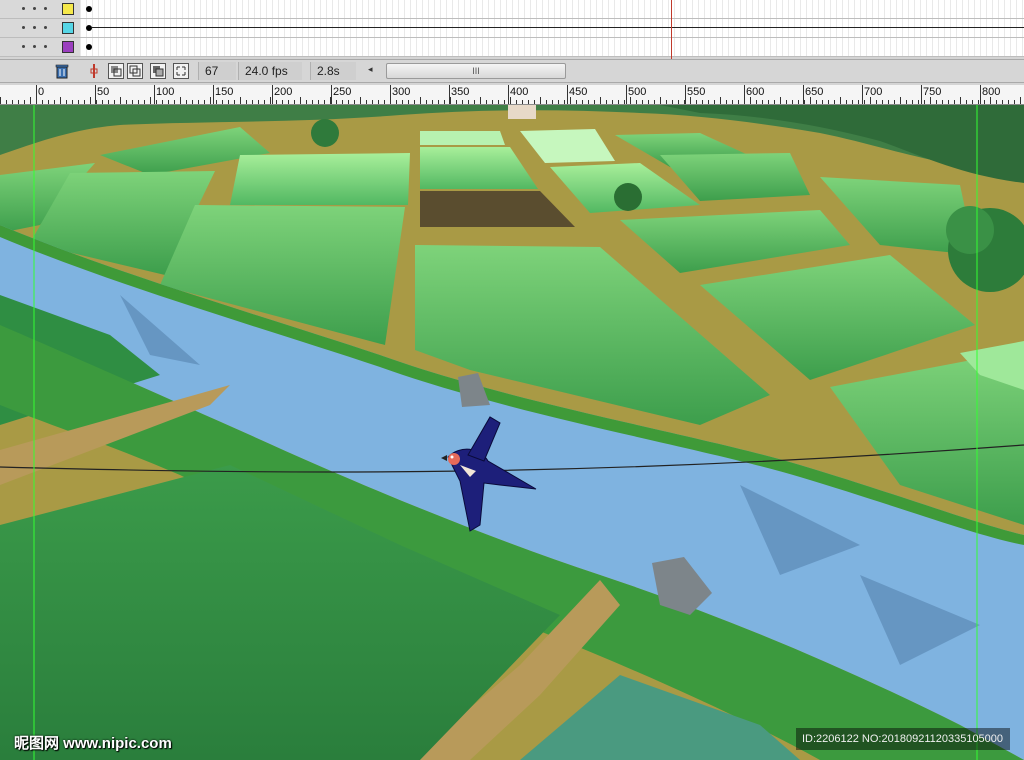 The width and height of the screenshot is (1024, 760). Describe the element at coordinates (94, 71) in the screenshot. I see `center-frame-icon` at that location.